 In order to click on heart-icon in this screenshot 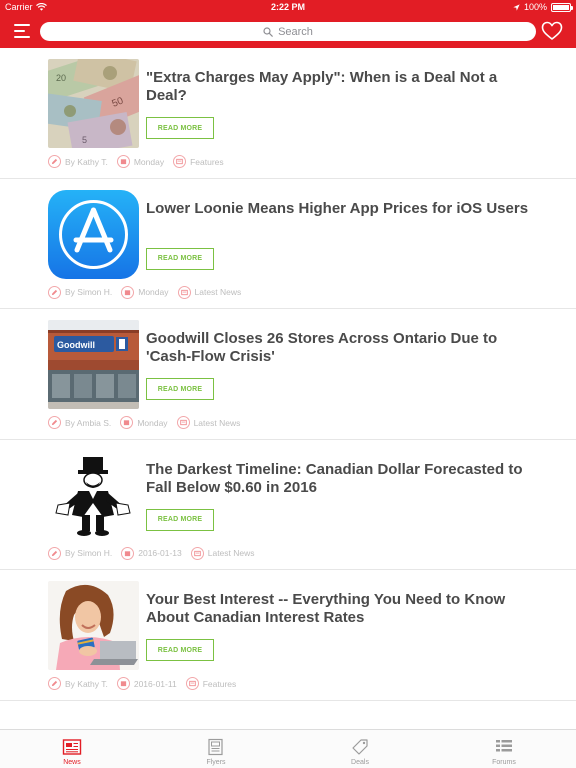, I will do `click(552, 30)`.